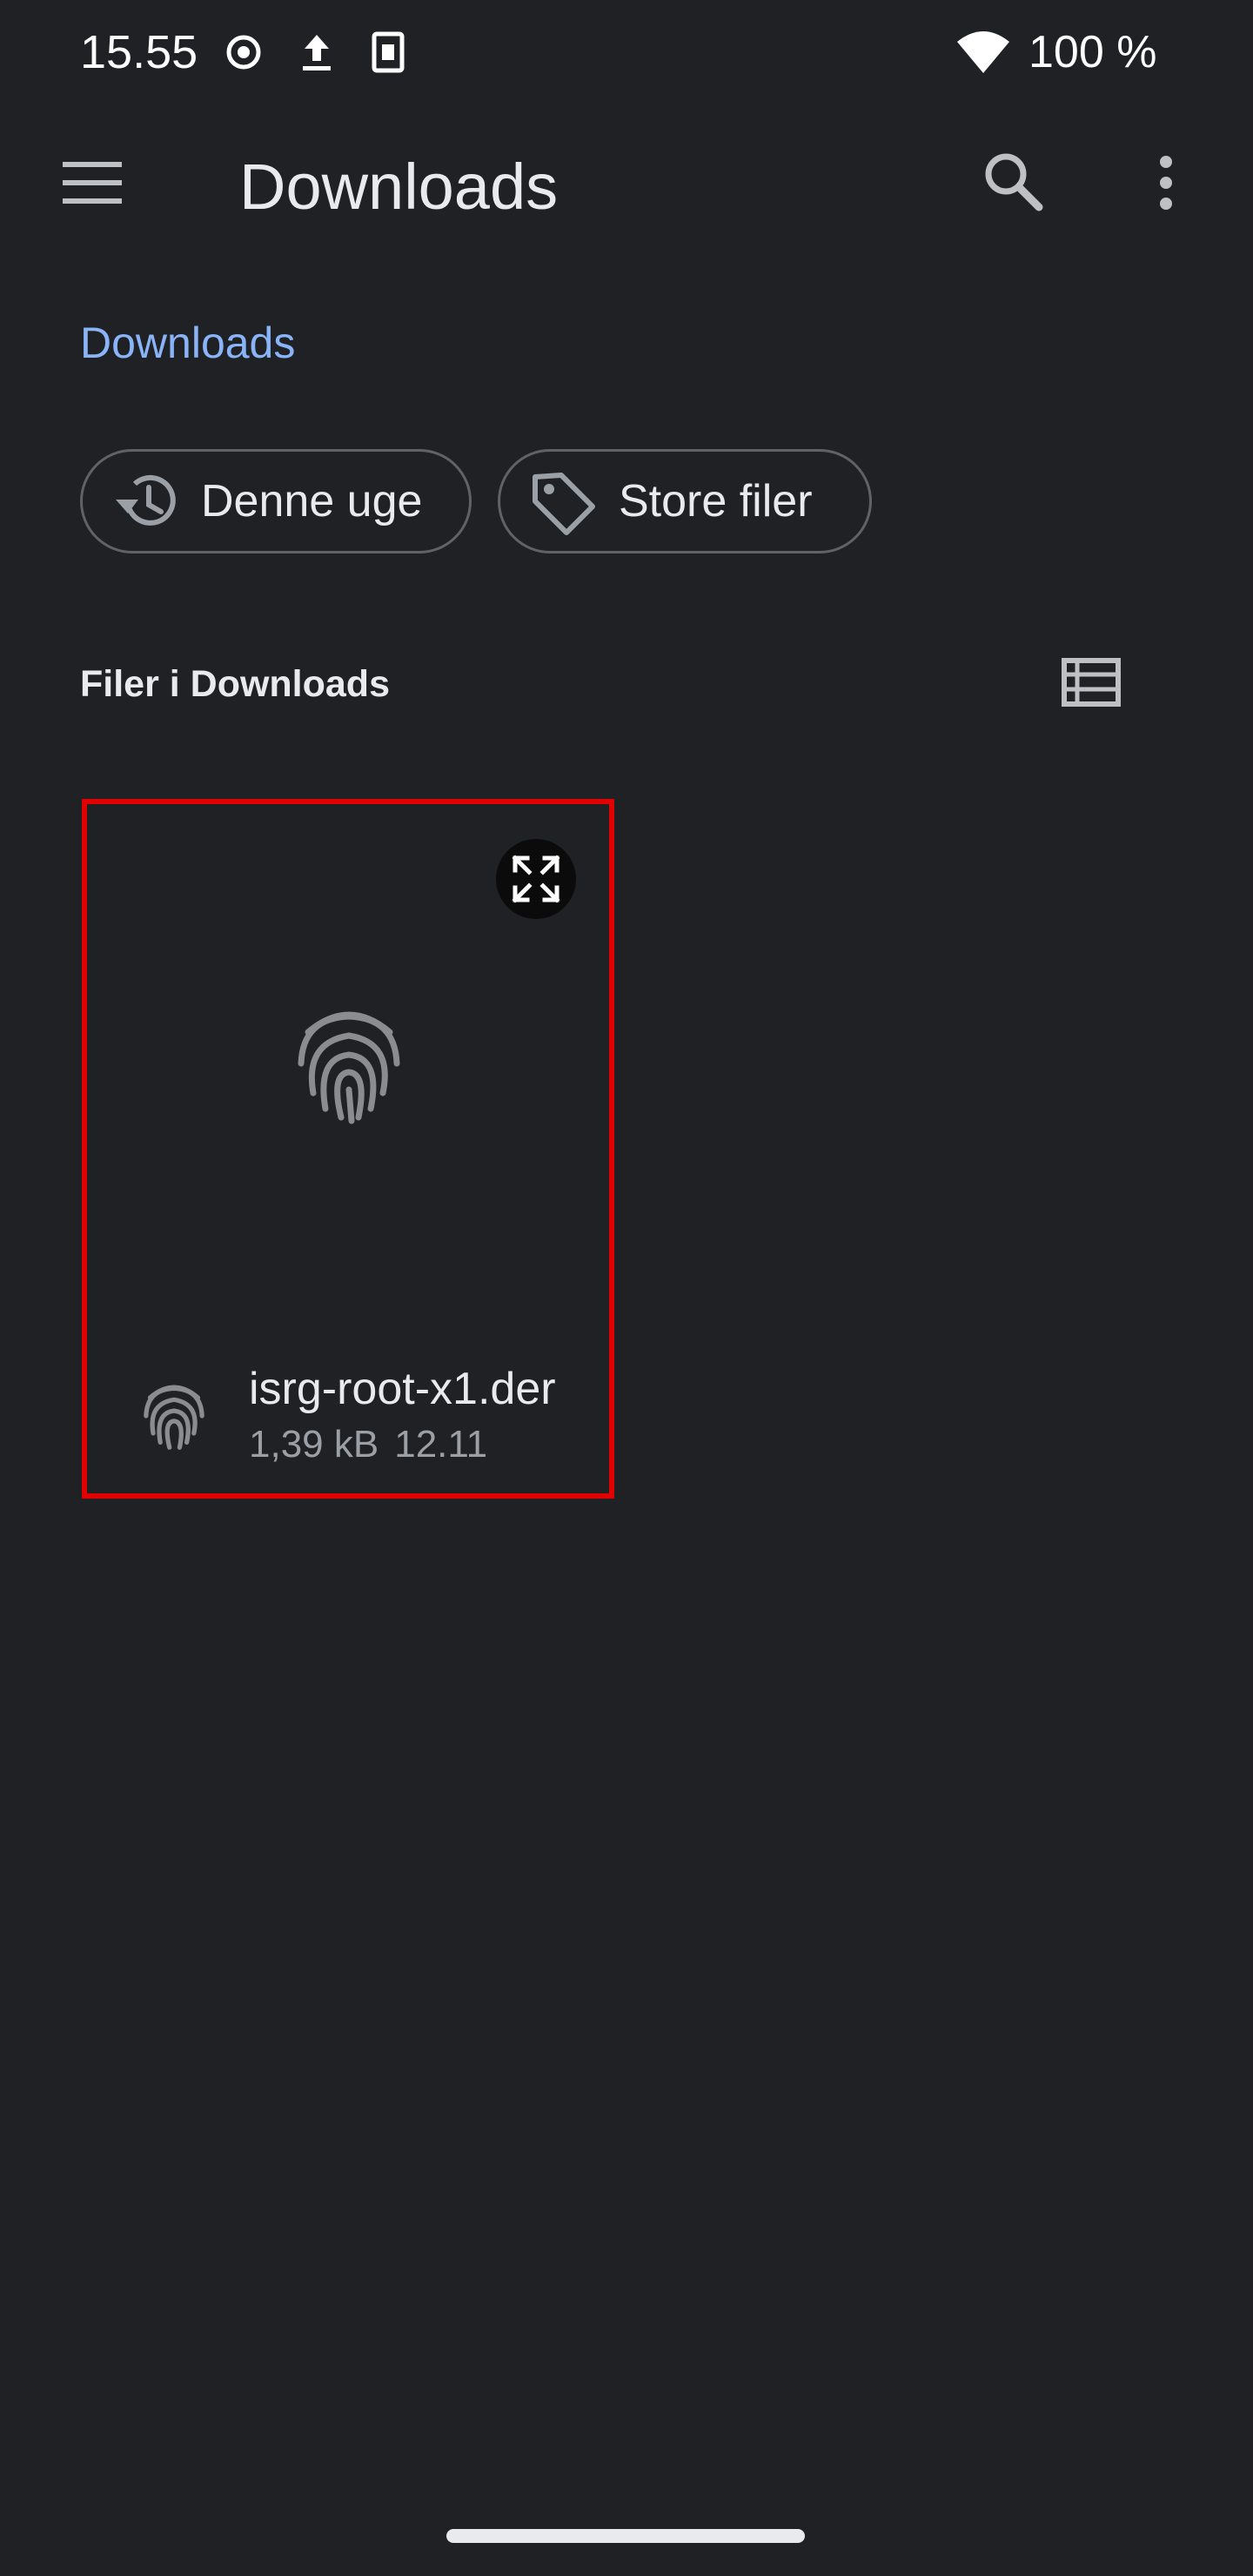 This screenshot has width=1253, height=2576. Describe the element at coordinates (983, 52) in the screenshot. I see `wifi-icon` at that location.